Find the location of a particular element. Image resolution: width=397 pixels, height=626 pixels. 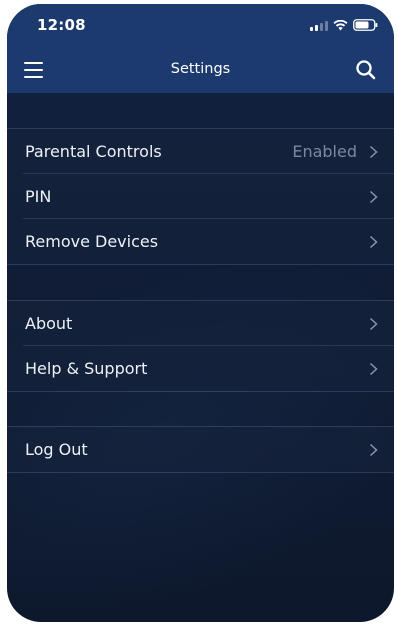

row-label: About is located at coordinates (49, 323).